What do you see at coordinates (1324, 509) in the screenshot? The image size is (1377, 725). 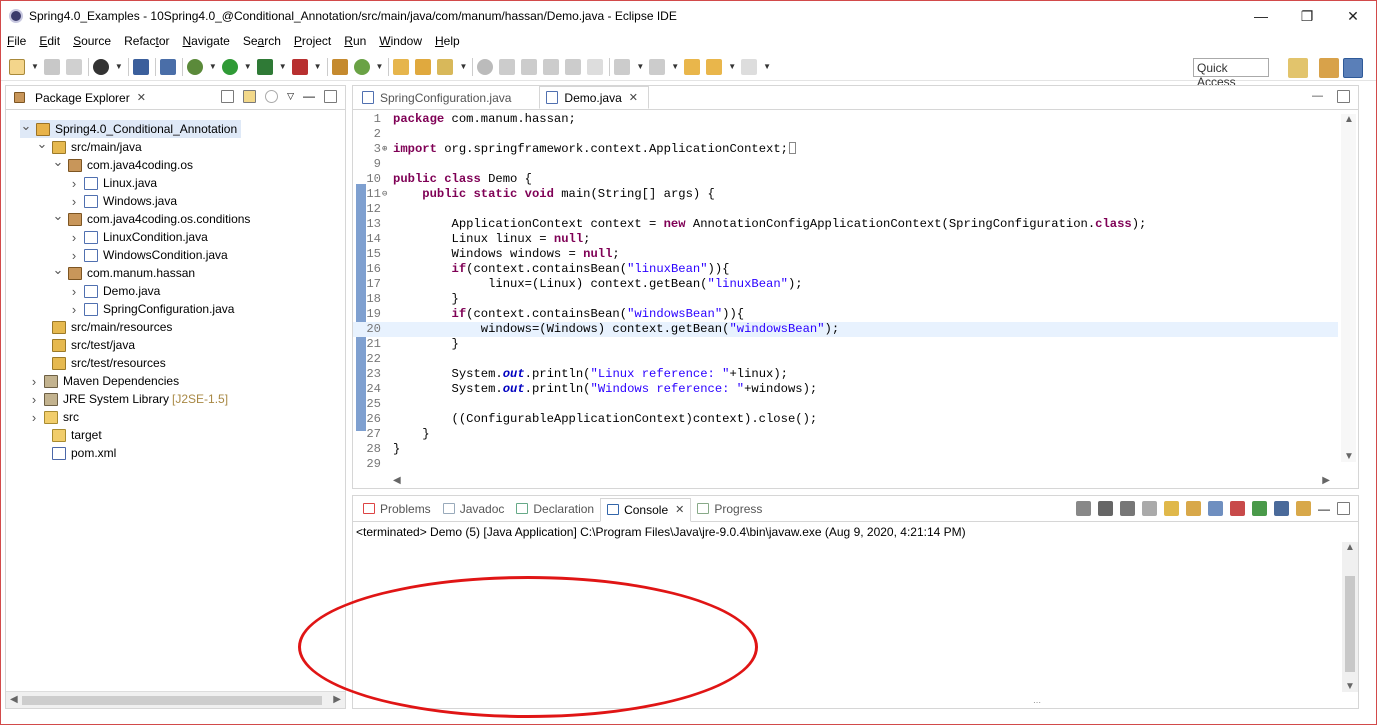 I see `minimize-console-icon: —` at bounding box center [1324, 509].